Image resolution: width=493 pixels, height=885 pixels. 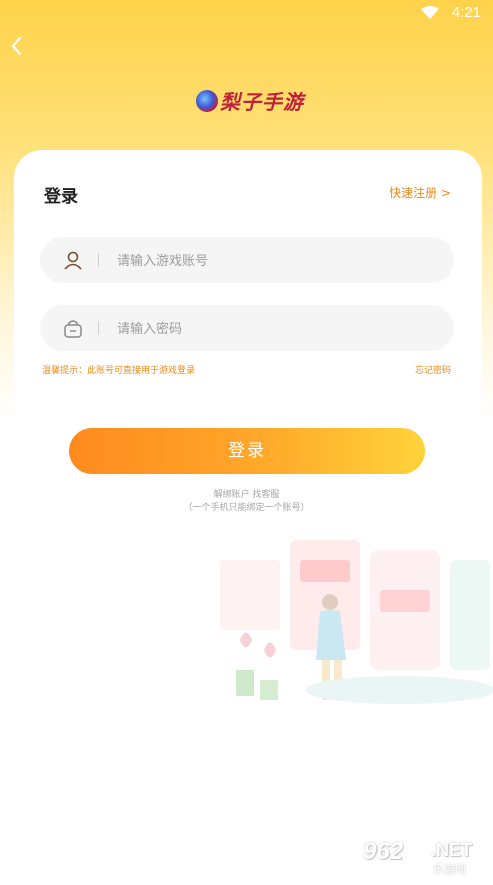 What do you see at coordinates (247, 451) in the screenshot?
I see `login-button: 登录` at bounding box center [247, 451].